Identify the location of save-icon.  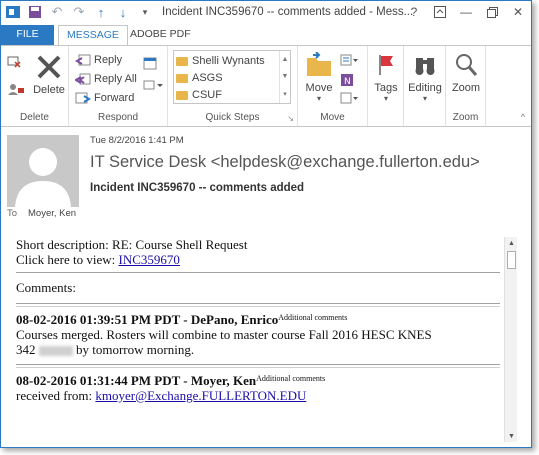
(35, 12).